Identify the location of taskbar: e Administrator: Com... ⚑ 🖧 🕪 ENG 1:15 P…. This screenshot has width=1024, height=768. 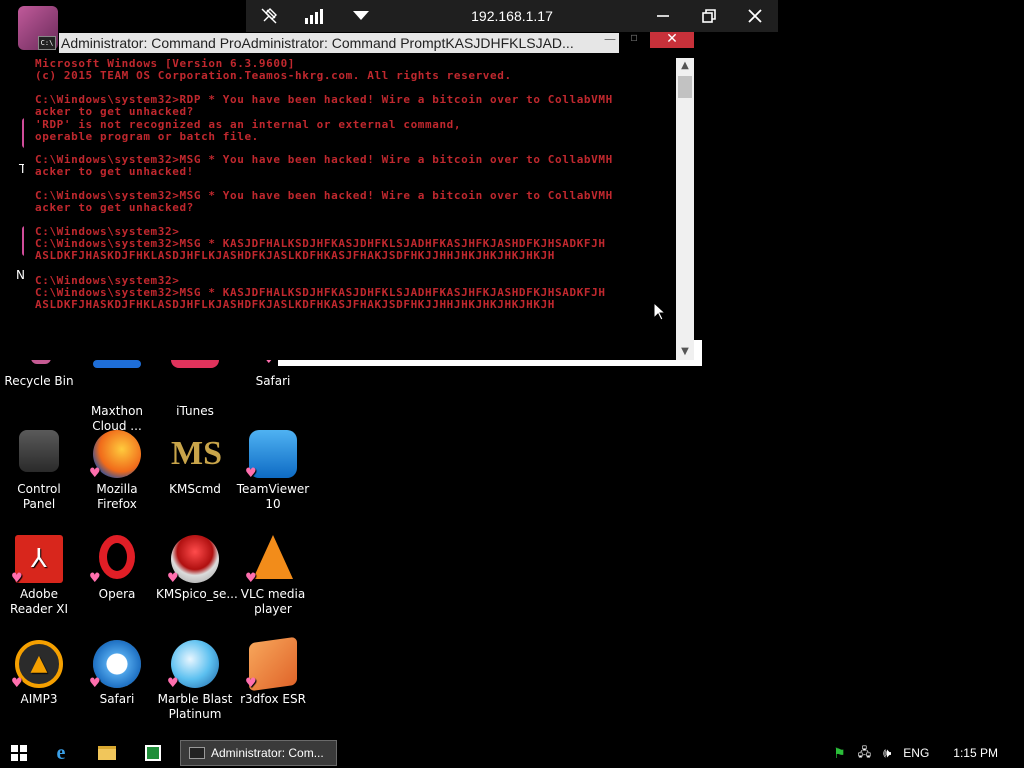
(512, 753).